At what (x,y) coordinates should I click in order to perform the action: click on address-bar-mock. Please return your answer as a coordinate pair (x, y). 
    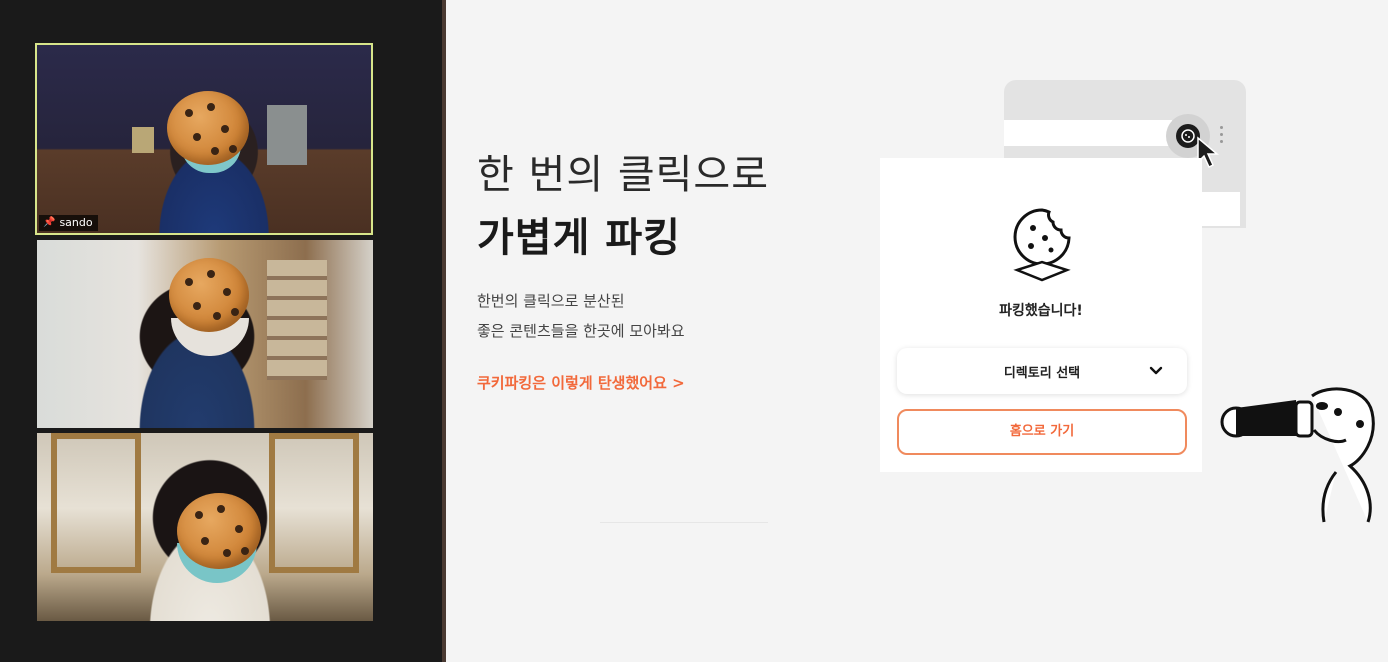
    Looking at the image, I should click on (1088, 133).